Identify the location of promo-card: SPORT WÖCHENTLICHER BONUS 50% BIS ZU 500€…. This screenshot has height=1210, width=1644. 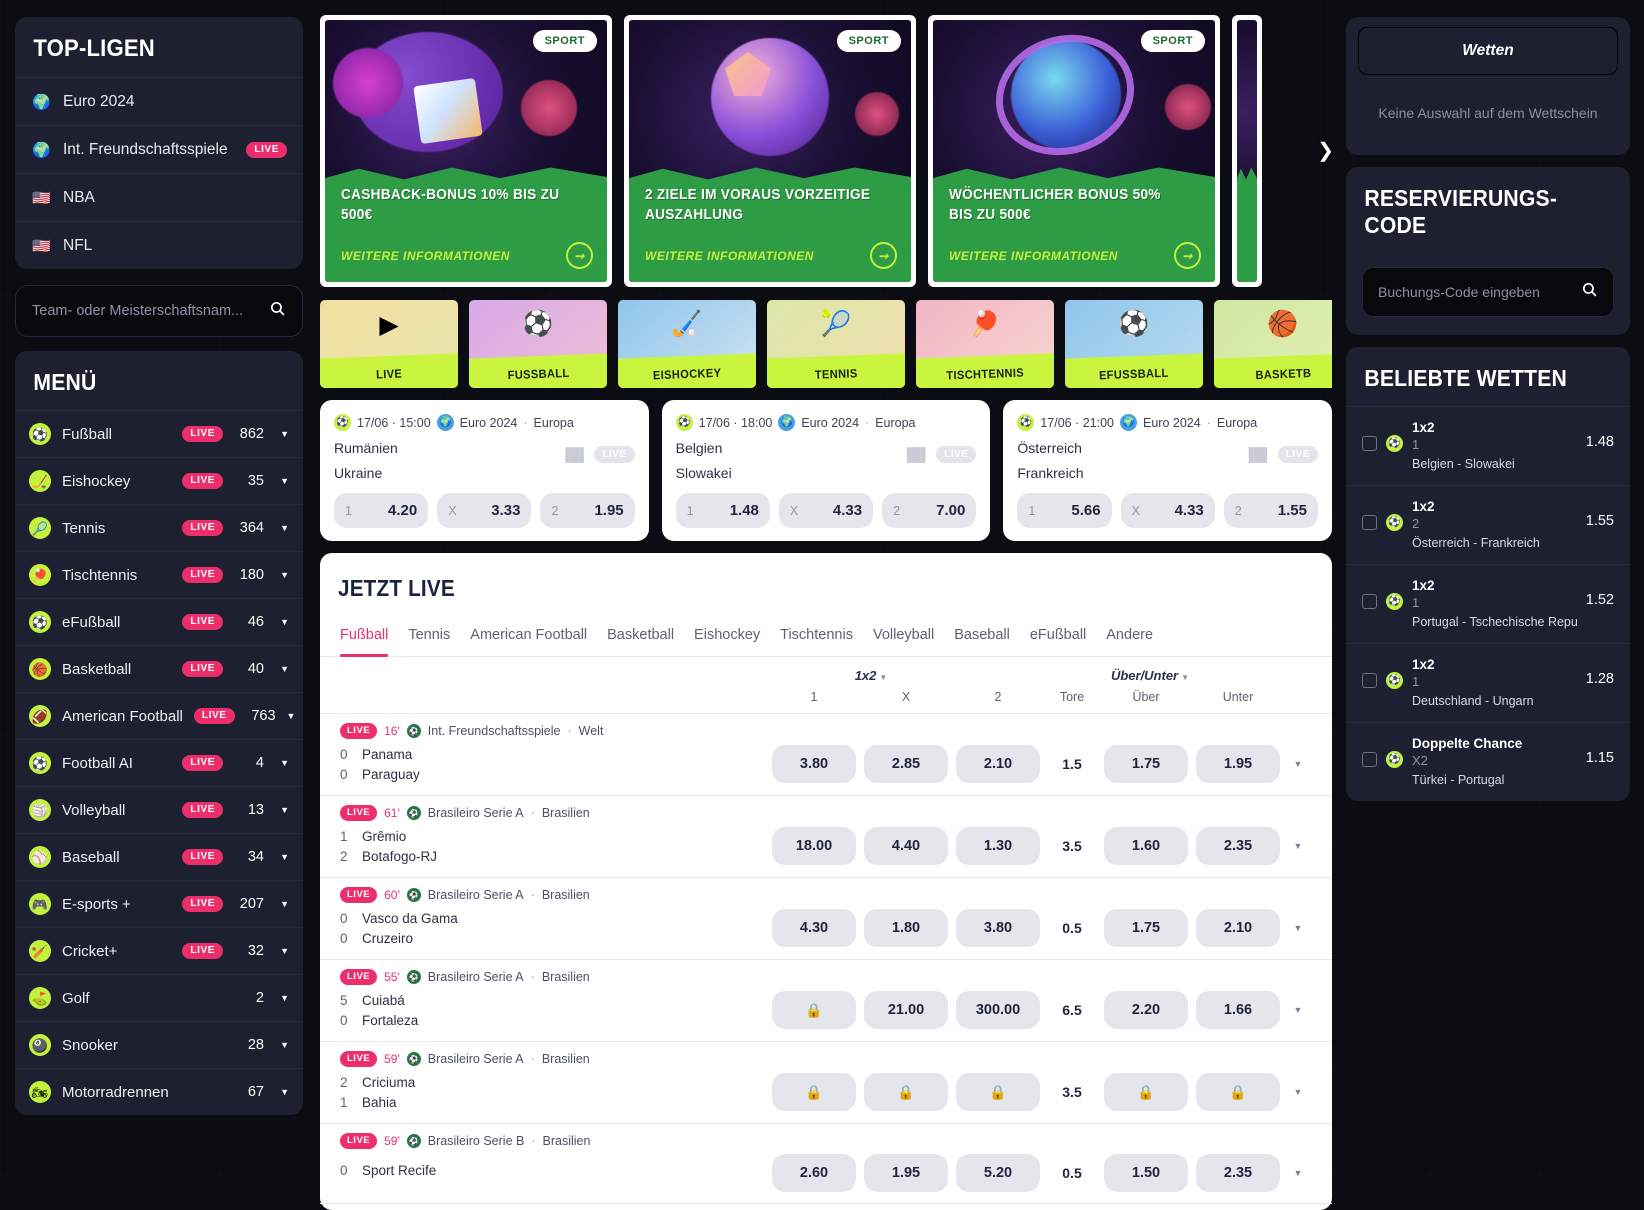
(1074, 151).